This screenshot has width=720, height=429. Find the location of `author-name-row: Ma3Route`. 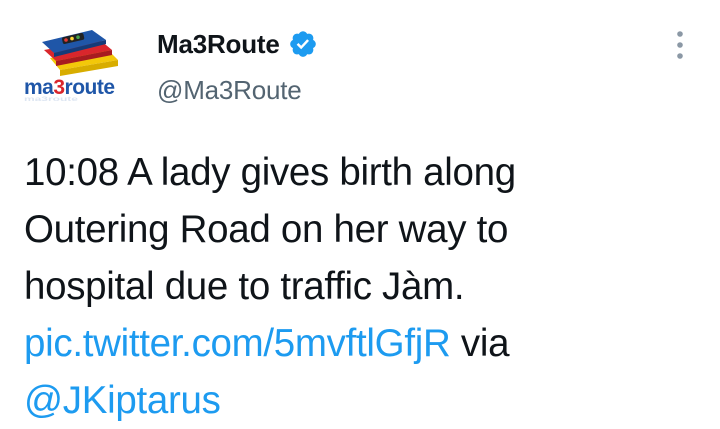

author-name-row: Ma3Route is located at coordinates (237, 44).